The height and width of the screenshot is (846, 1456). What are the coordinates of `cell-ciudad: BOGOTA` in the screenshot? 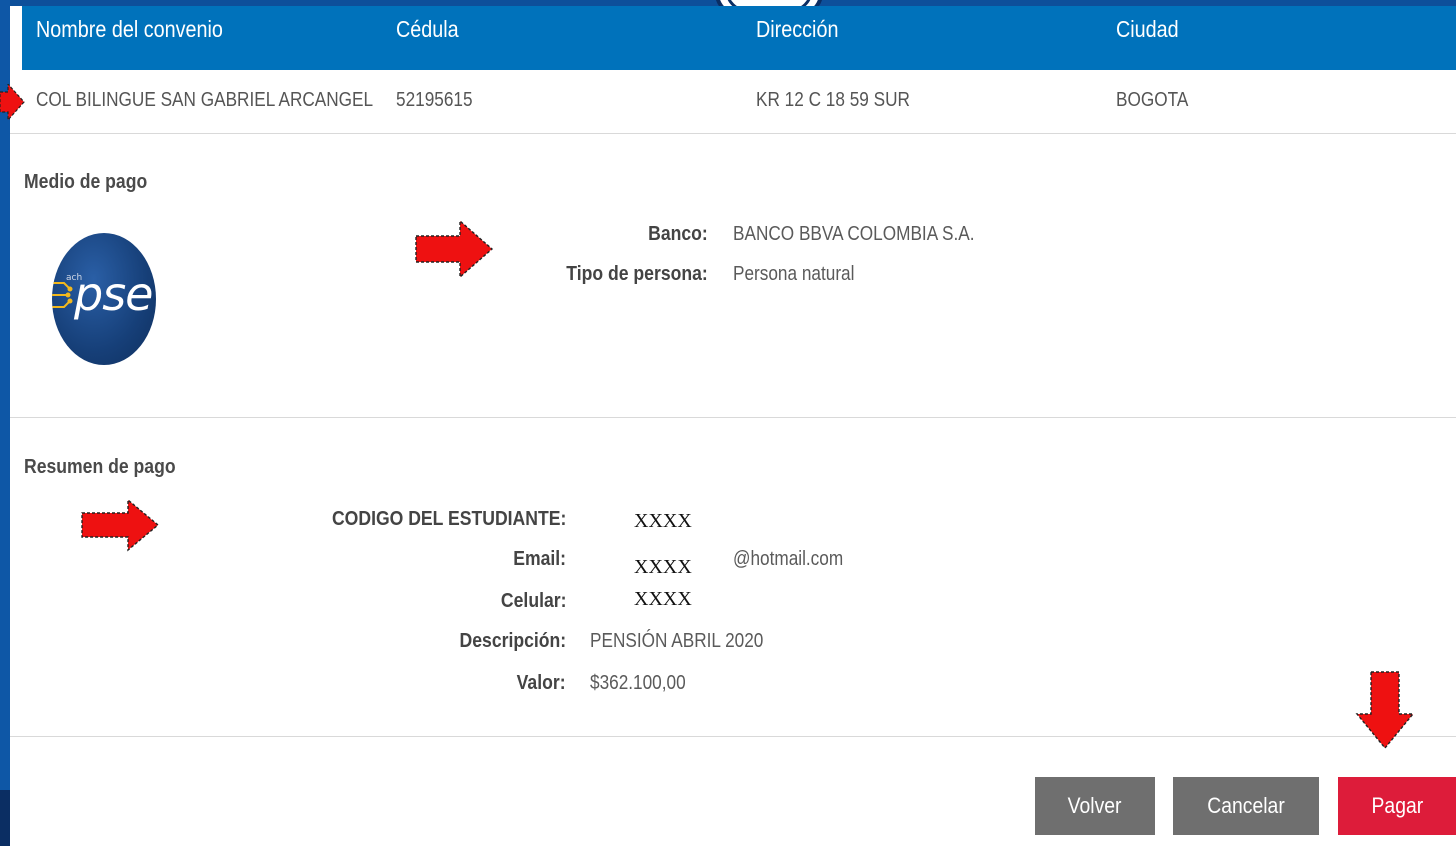 It's located at (1152, 100).